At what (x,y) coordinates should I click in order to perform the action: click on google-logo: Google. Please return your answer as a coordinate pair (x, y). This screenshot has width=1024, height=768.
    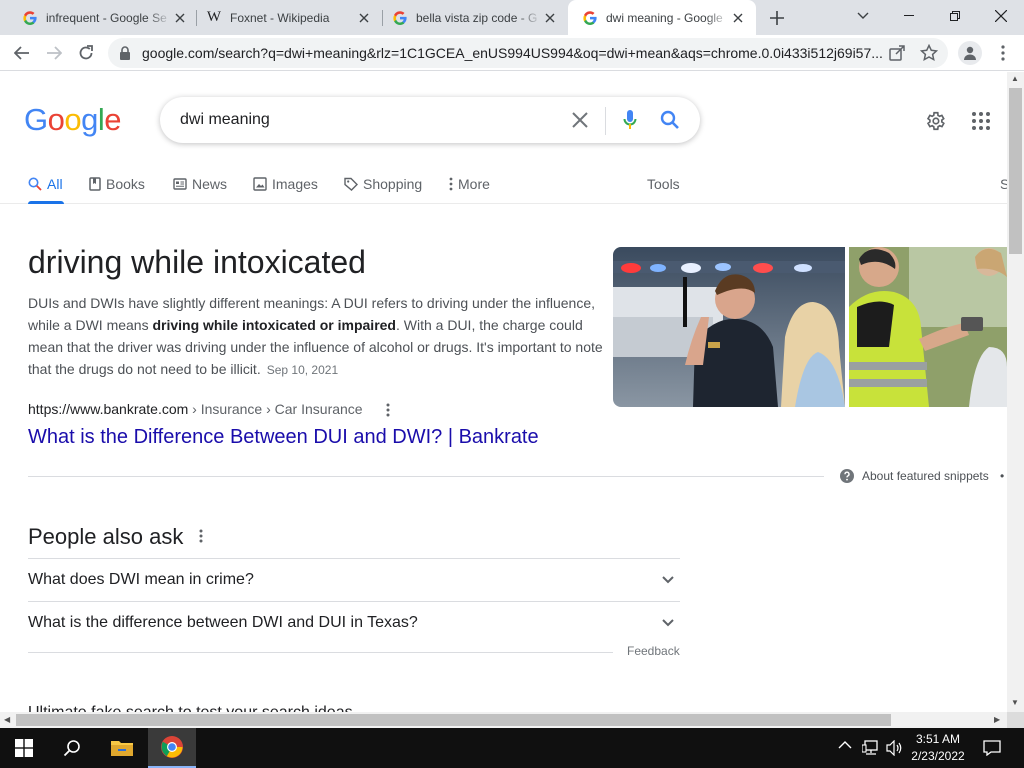
    Looking at the image, I should click on (73, 120).